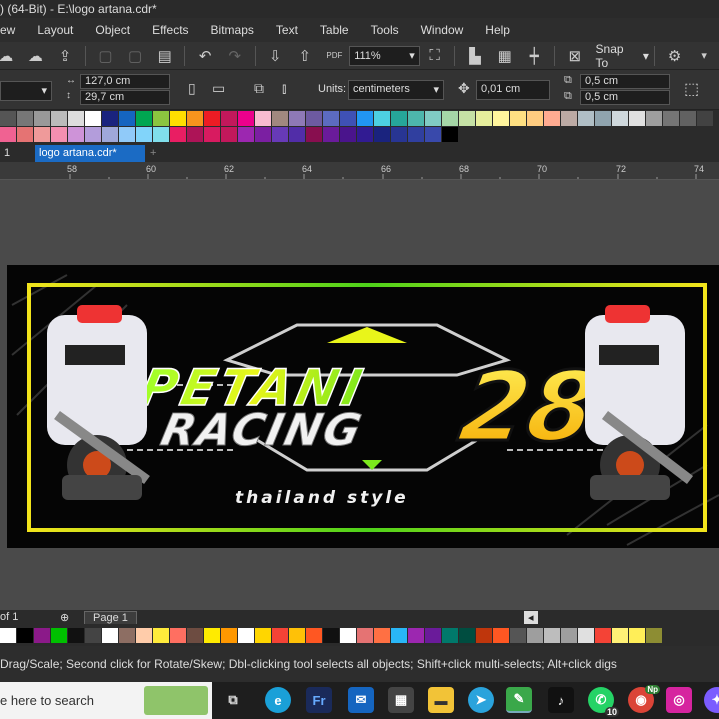  Describe the element at coordinates (65, 56) in the screenshot. I see `upload-icon: ⇪` at that location.